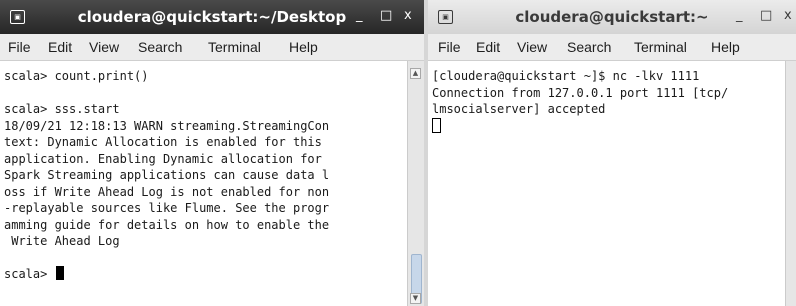 The width and height of the screenshot is (796, 306). What do you see at coordinates (62, 241) in the screenshot?
I see `terminal-line: Write Ahead Log` at bounding box center [62, 241].